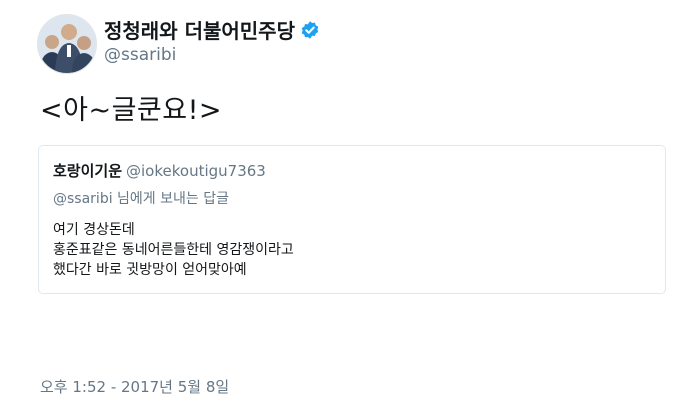  I want to click on tweet-timestamp: 오후 1:52 - 2017년 5월 8일, so click(134, 386).